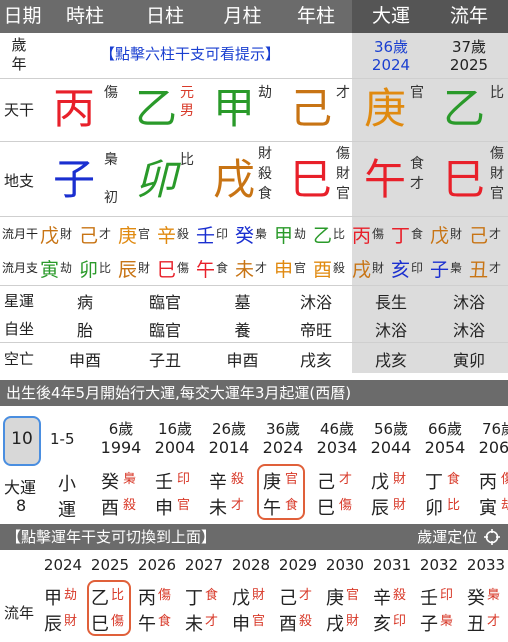 The height and width of the screenshot is (642, 508). What do you see at coordinates (166, 234) in the screenshot?
I see `liuyue-gan-char: 辛` at bounding box center [166, 234].